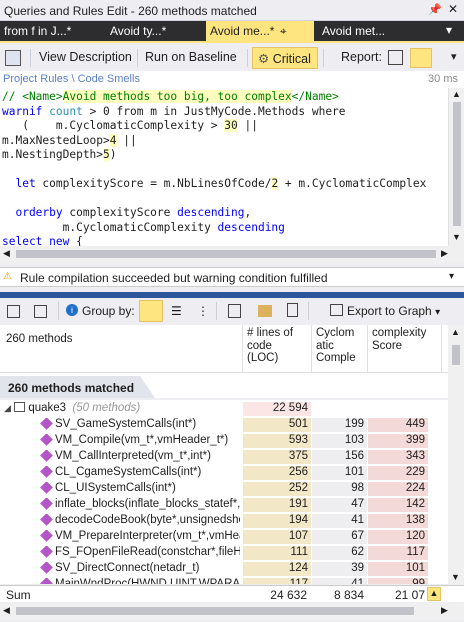  I want to click on column-loc-header: # lines of code (LOC), so click(278, 349).